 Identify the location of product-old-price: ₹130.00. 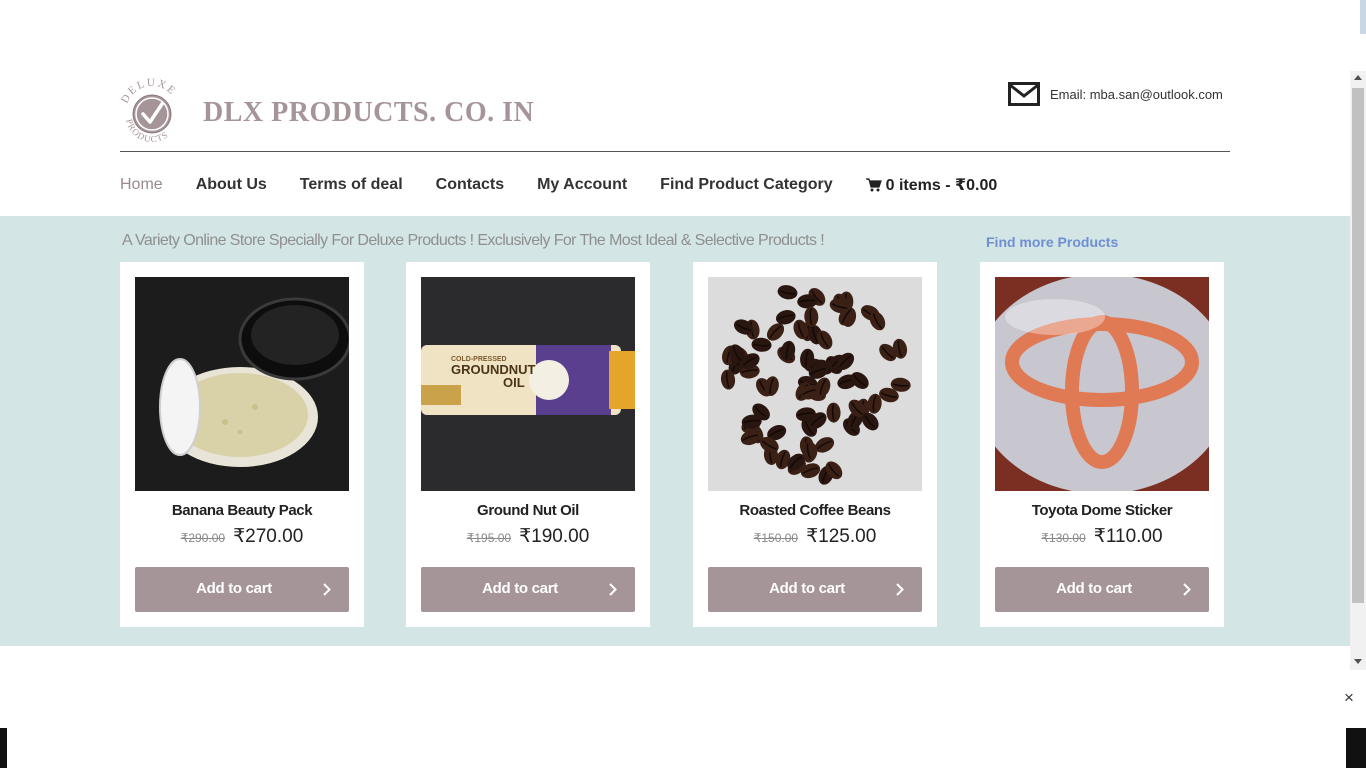
(1063, 538).